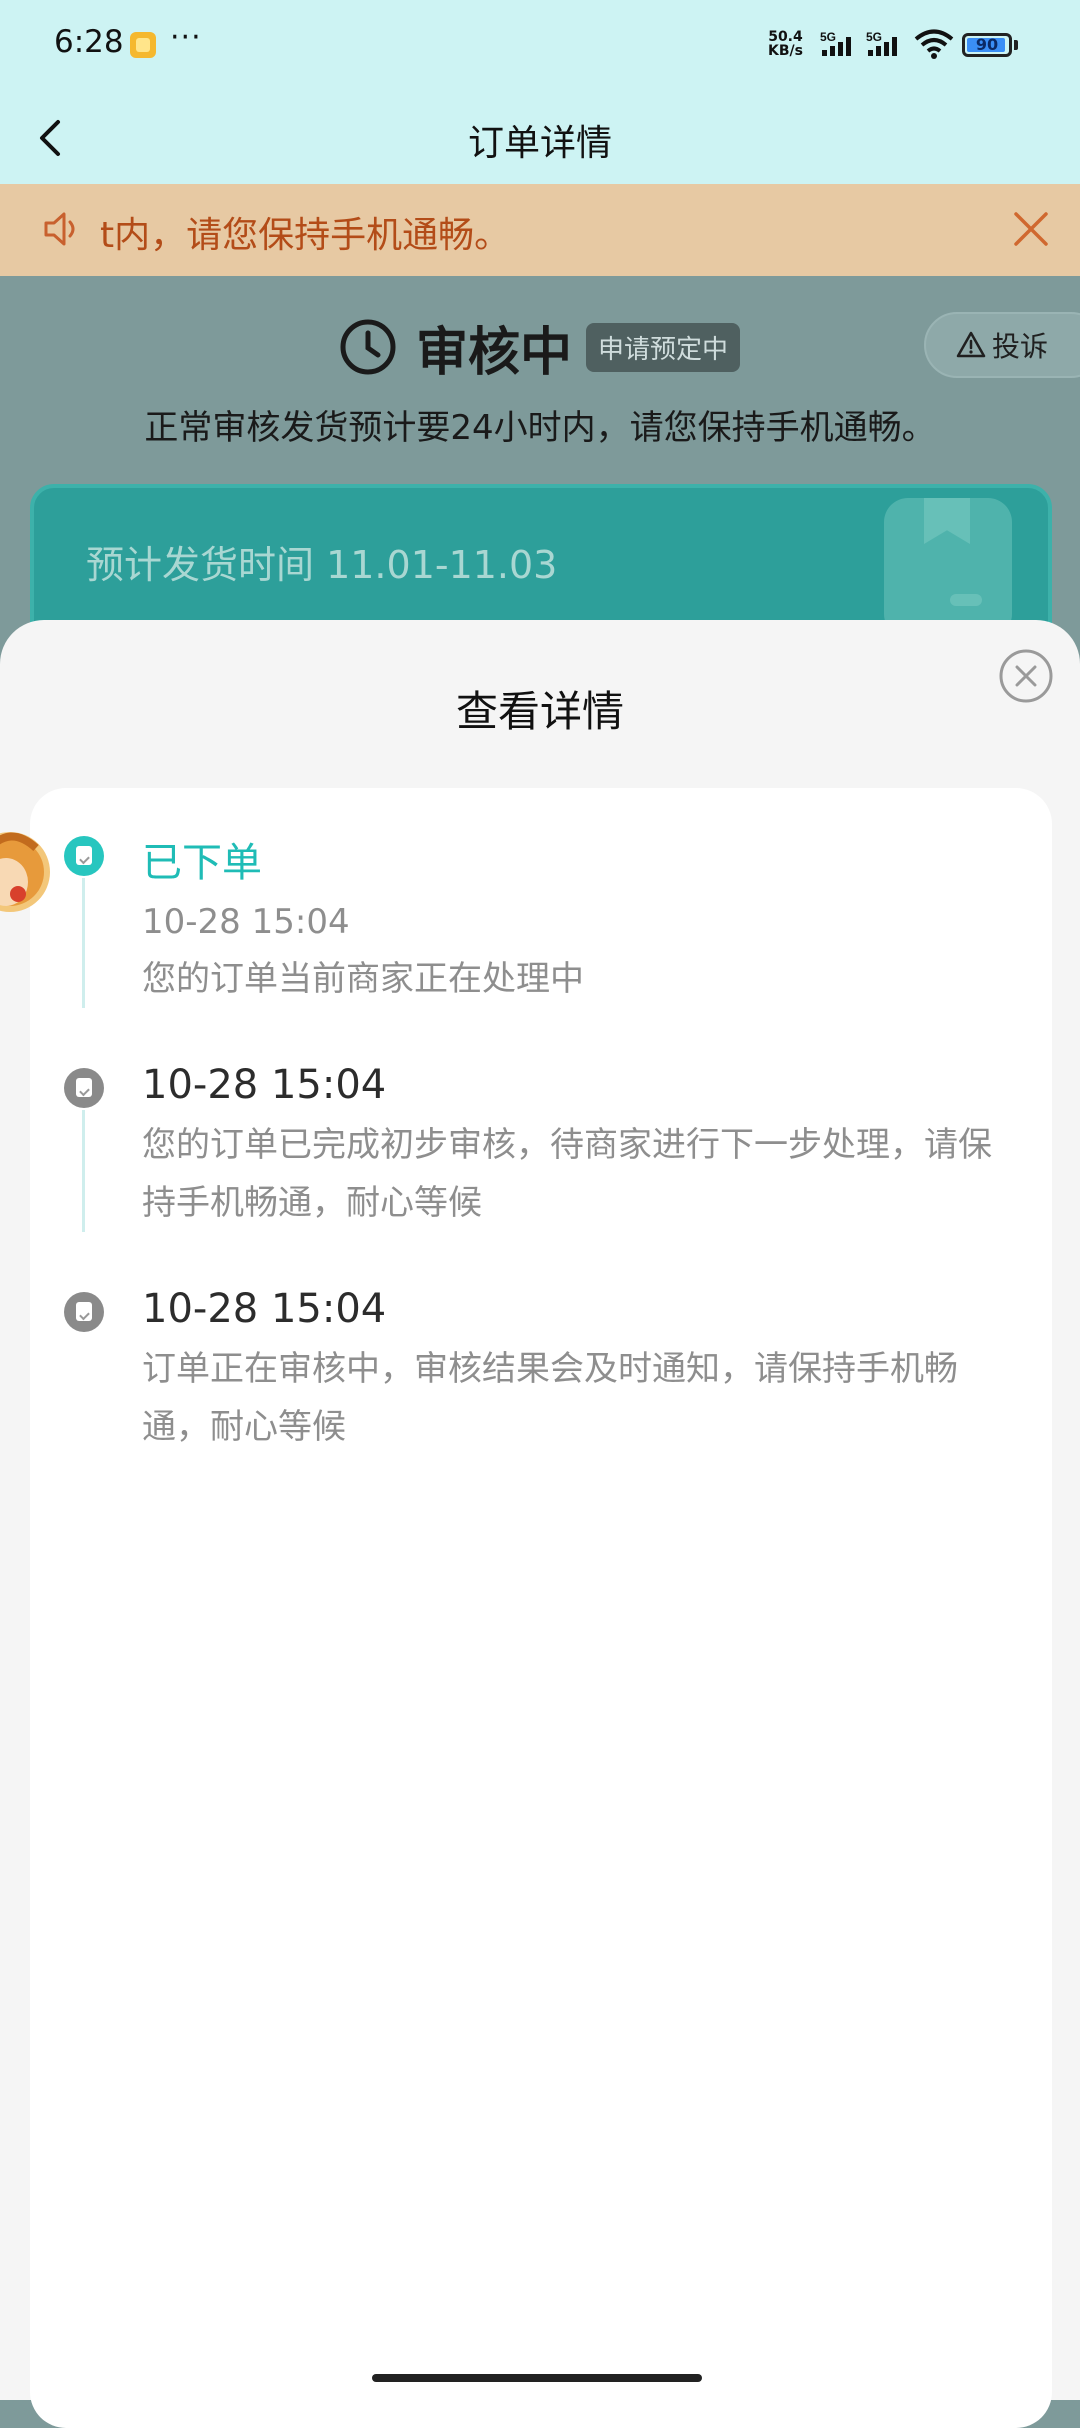  I want to click on close-circle-icon, so click(1026, 676).